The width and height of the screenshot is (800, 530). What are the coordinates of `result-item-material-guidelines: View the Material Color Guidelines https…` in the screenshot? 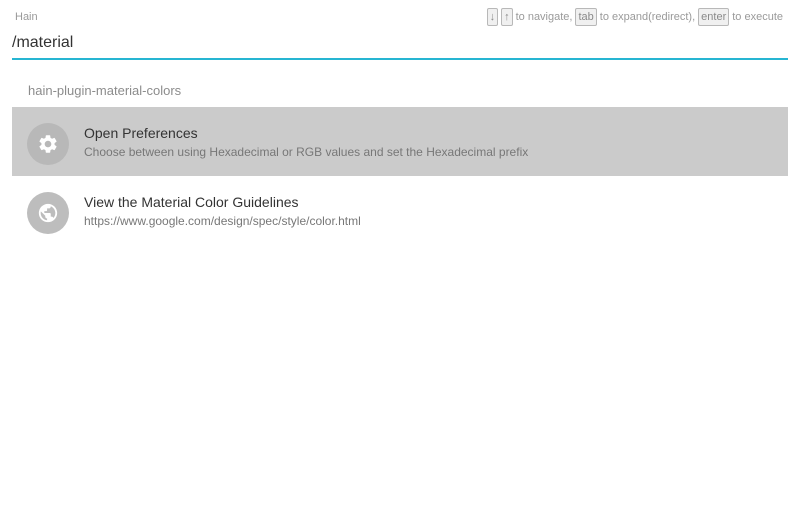 It's located at (400, 210).